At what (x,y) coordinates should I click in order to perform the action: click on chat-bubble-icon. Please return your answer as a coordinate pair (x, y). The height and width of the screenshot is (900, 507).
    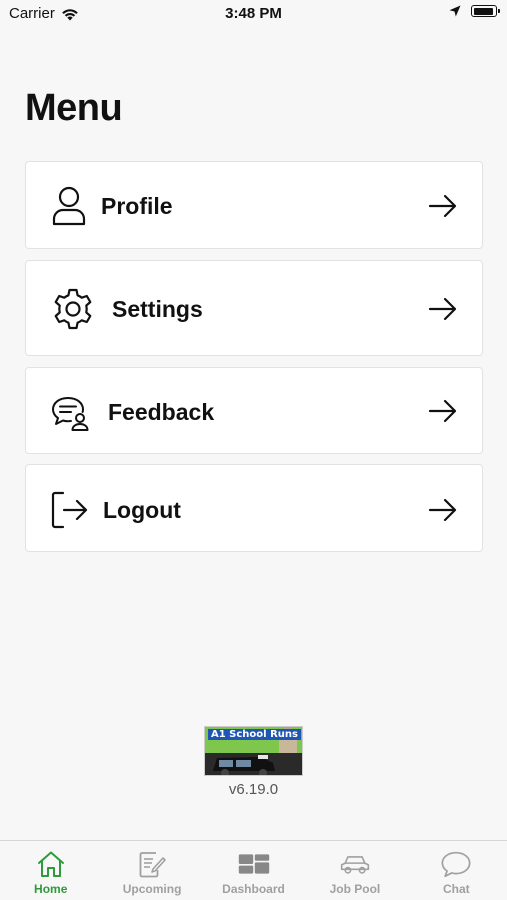
    Looking at the image, I should click on (456, 864).